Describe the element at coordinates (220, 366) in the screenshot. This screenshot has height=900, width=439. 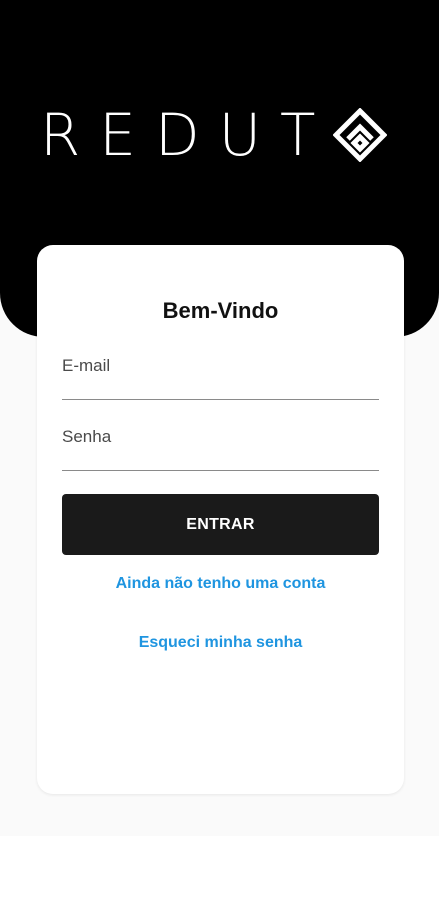
I see `email-field` at that location.